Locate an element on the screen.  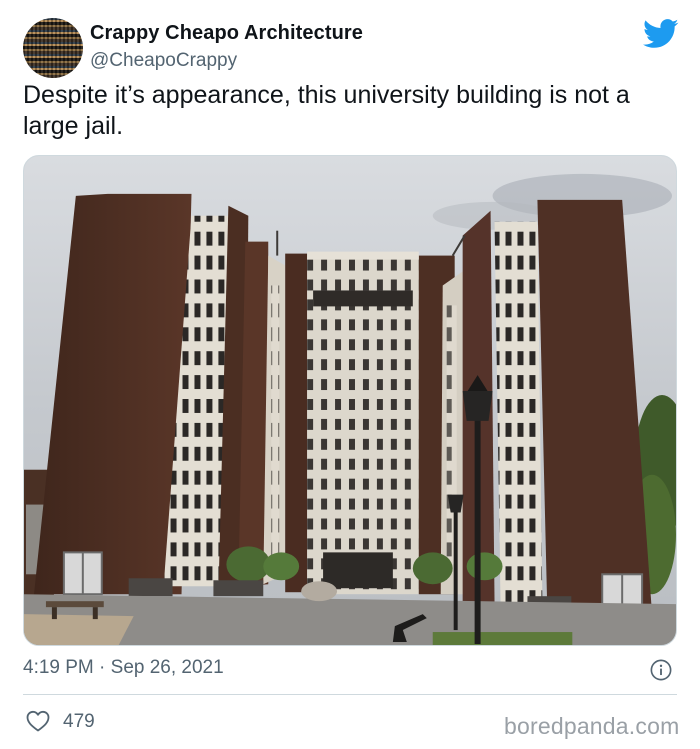
author-avatar is located at coordinates (53, 48).